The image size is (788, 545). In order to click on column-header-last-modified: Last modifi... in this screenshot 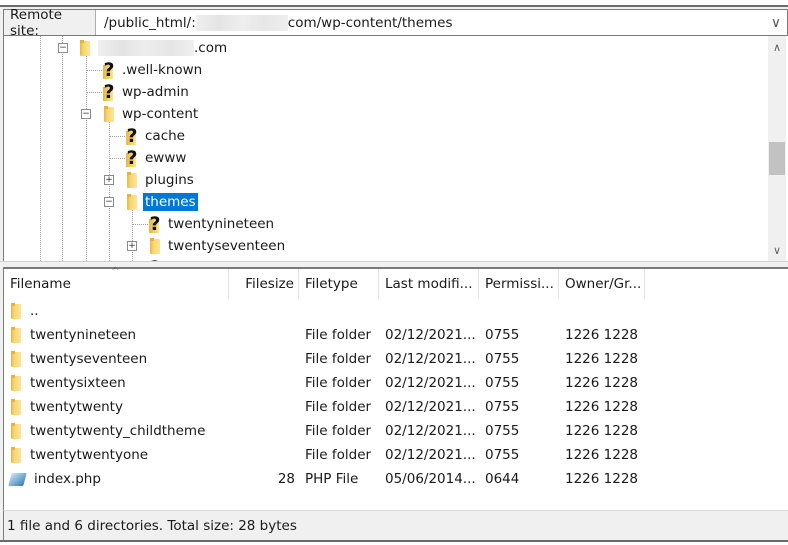, I will do `click(429, 284)`.